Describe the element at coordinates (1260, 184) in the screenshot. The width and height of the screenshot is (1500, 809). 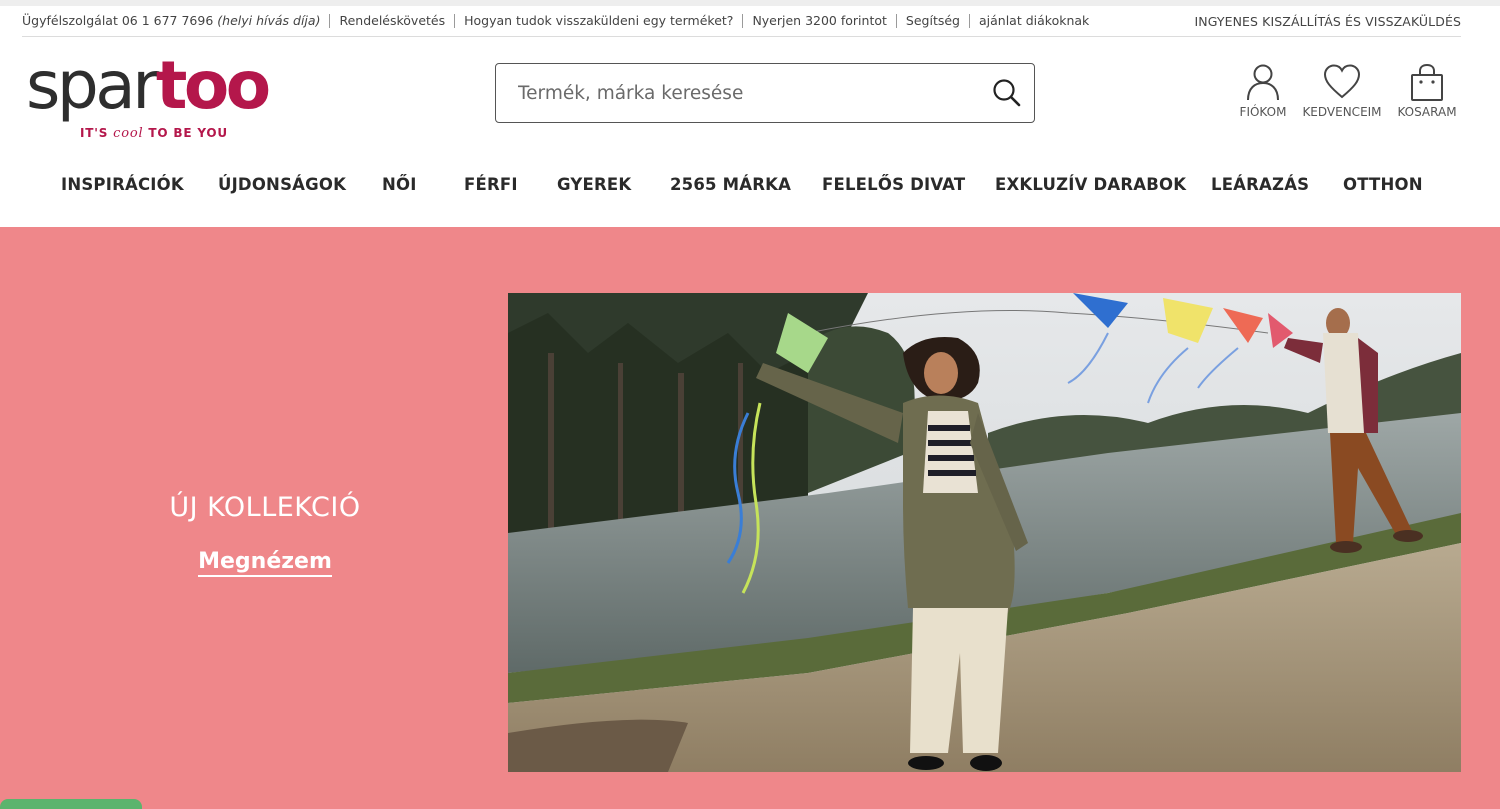
I see `nav-sale: LEÁRAZÁS` at that location.